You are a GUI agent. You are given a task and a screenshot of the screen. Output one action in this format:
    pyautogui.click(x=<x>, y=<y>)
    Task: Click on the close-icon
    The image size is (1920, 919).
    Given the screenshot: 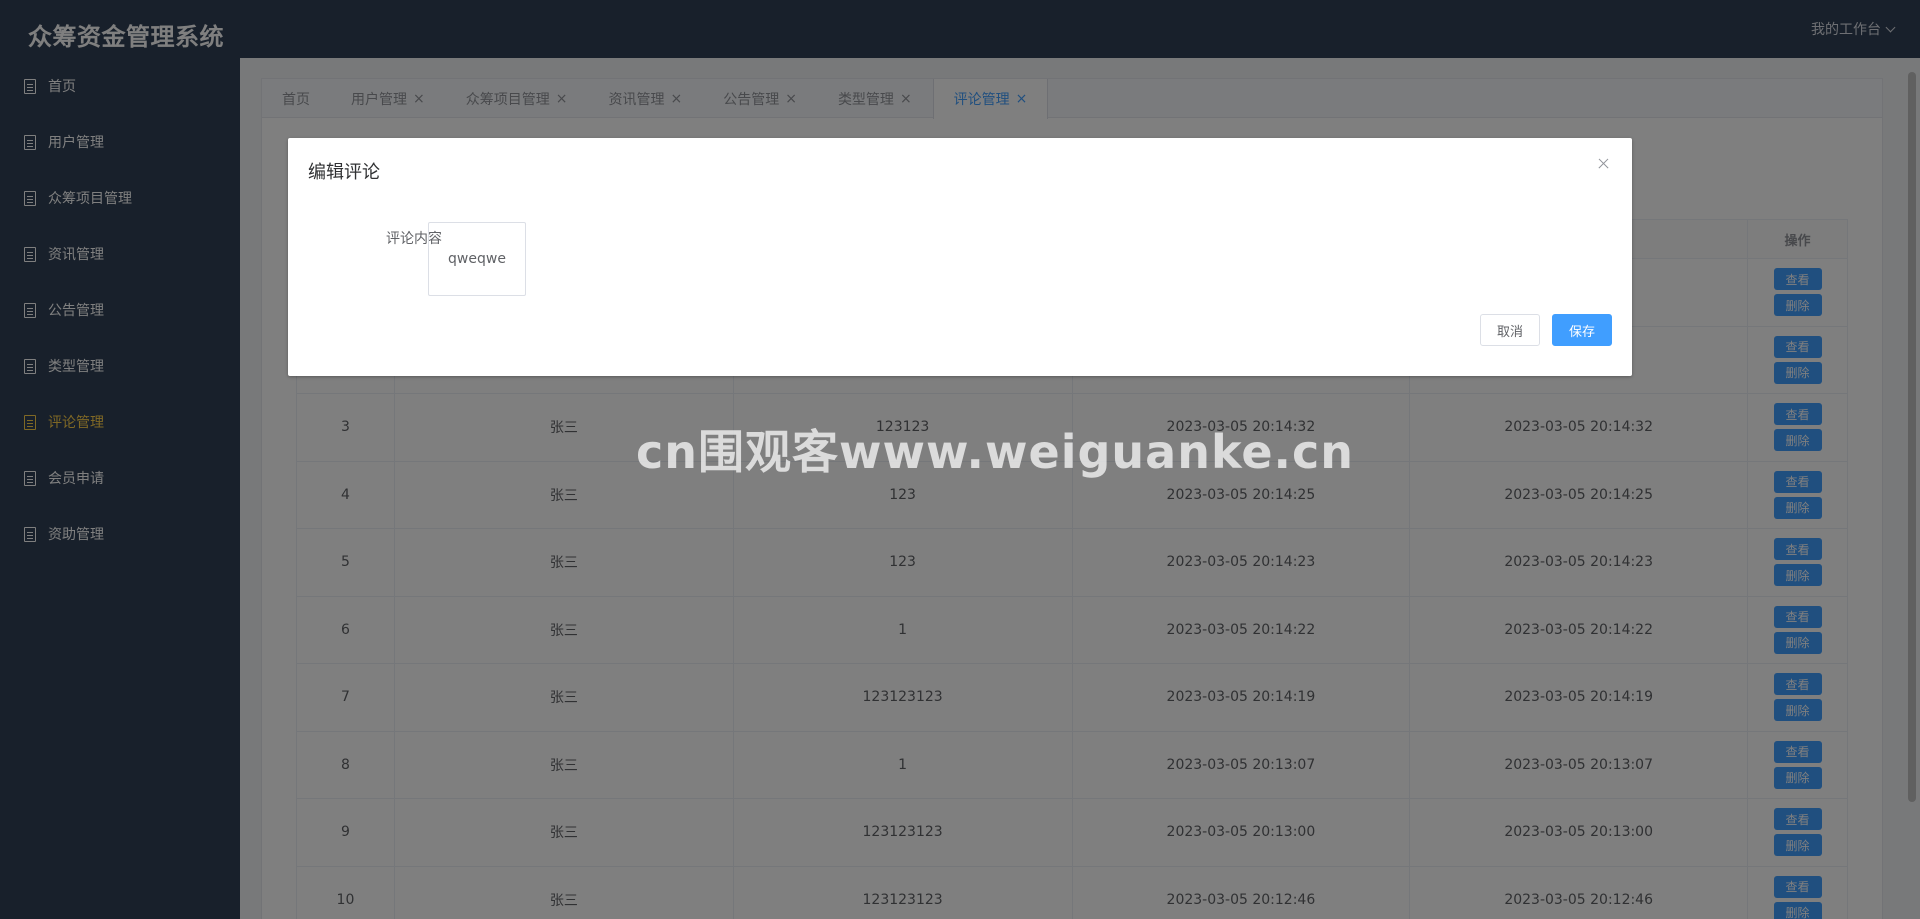 What is the action you would take?
    pyautogui.click(x=1604, y=164)
    